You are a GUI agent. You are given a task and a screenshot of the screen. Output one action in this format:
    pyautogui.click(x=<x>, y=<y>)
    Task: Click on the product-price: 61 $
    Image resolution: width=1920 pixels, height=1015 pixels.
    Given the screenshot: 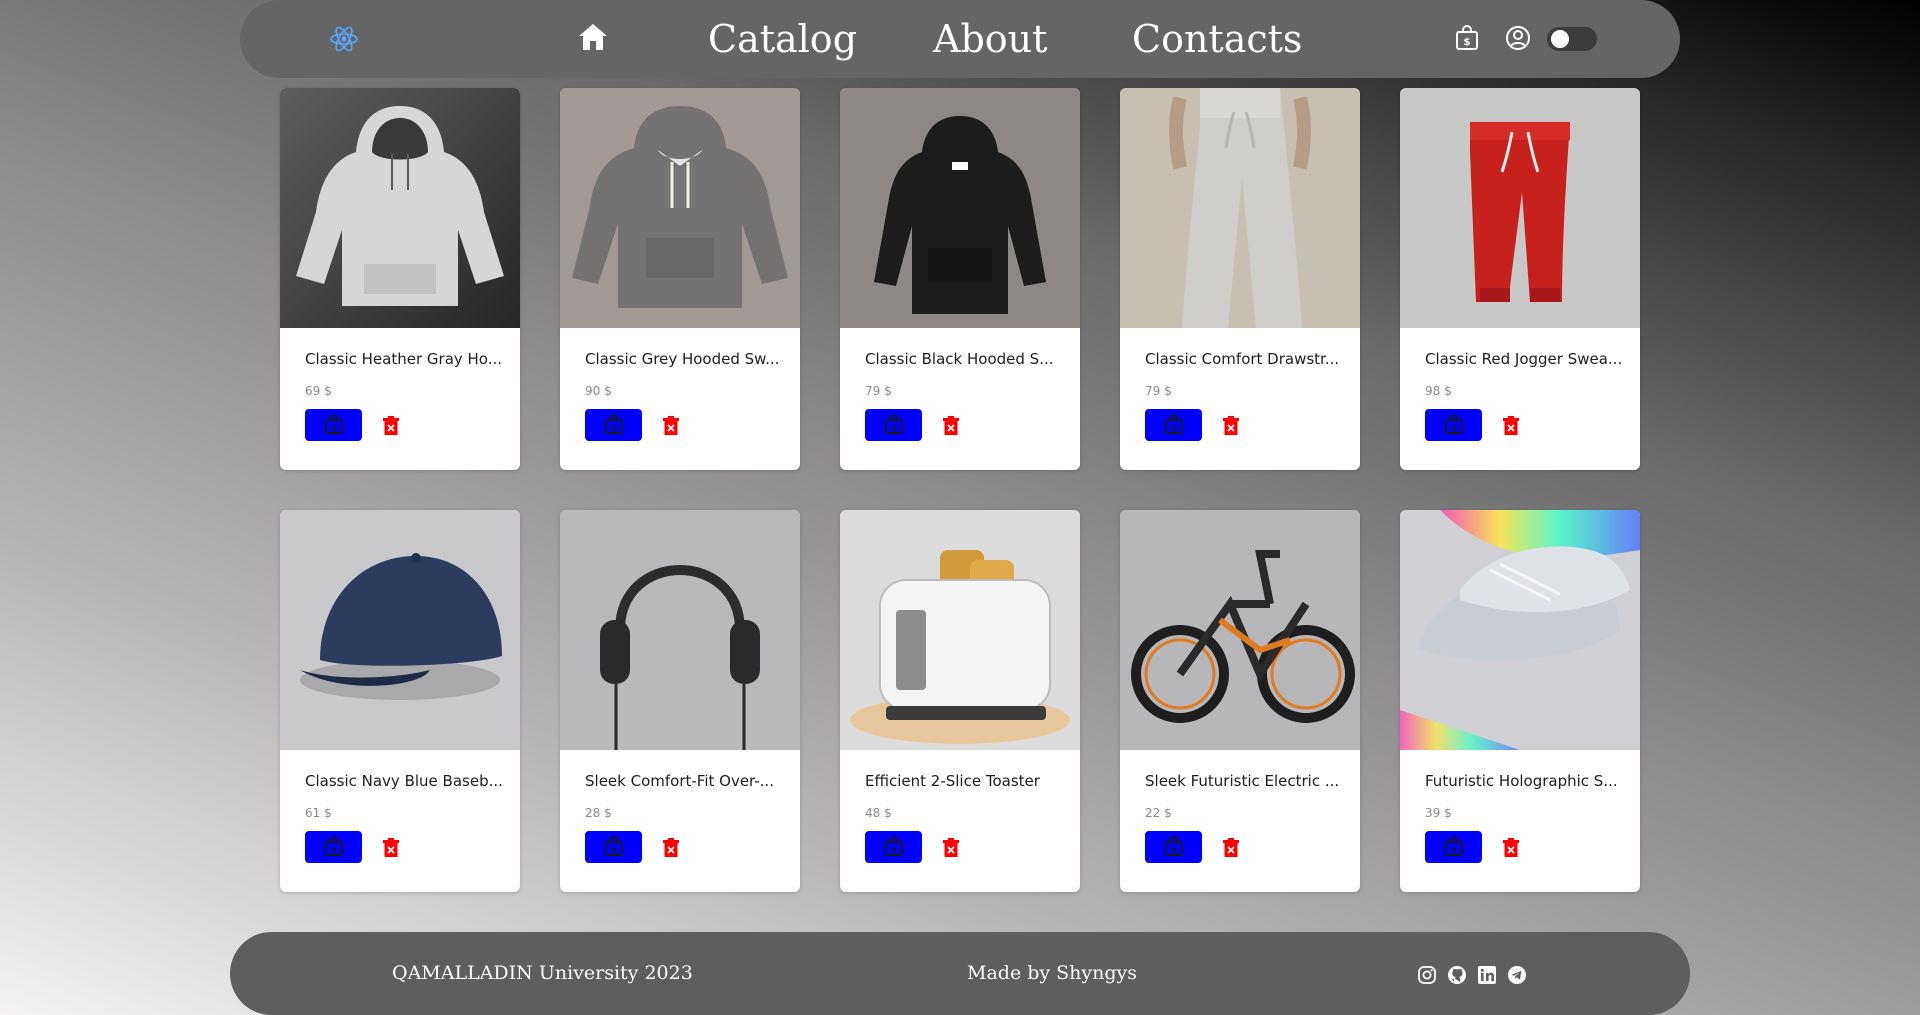 What is the action you would take?
    pyautogui.click(x=318, y=813)
    